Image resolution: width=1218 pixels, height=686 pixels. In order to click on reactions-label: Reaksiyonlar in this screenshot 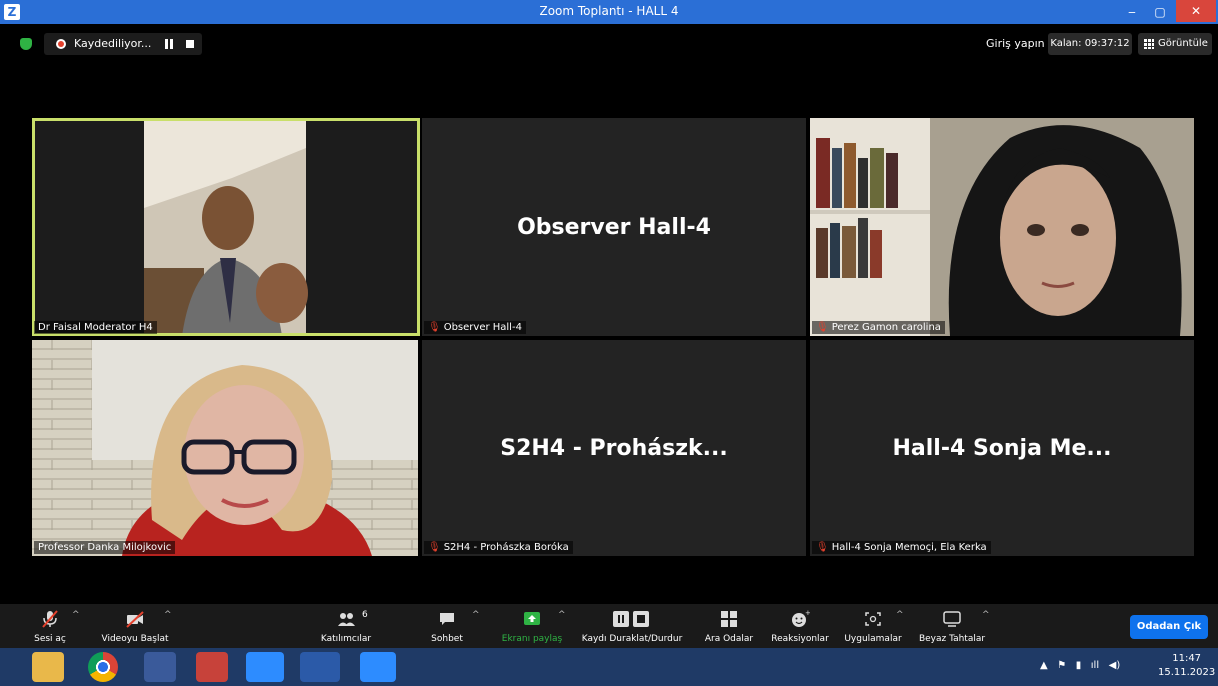, I will do `click(800, 639)`.